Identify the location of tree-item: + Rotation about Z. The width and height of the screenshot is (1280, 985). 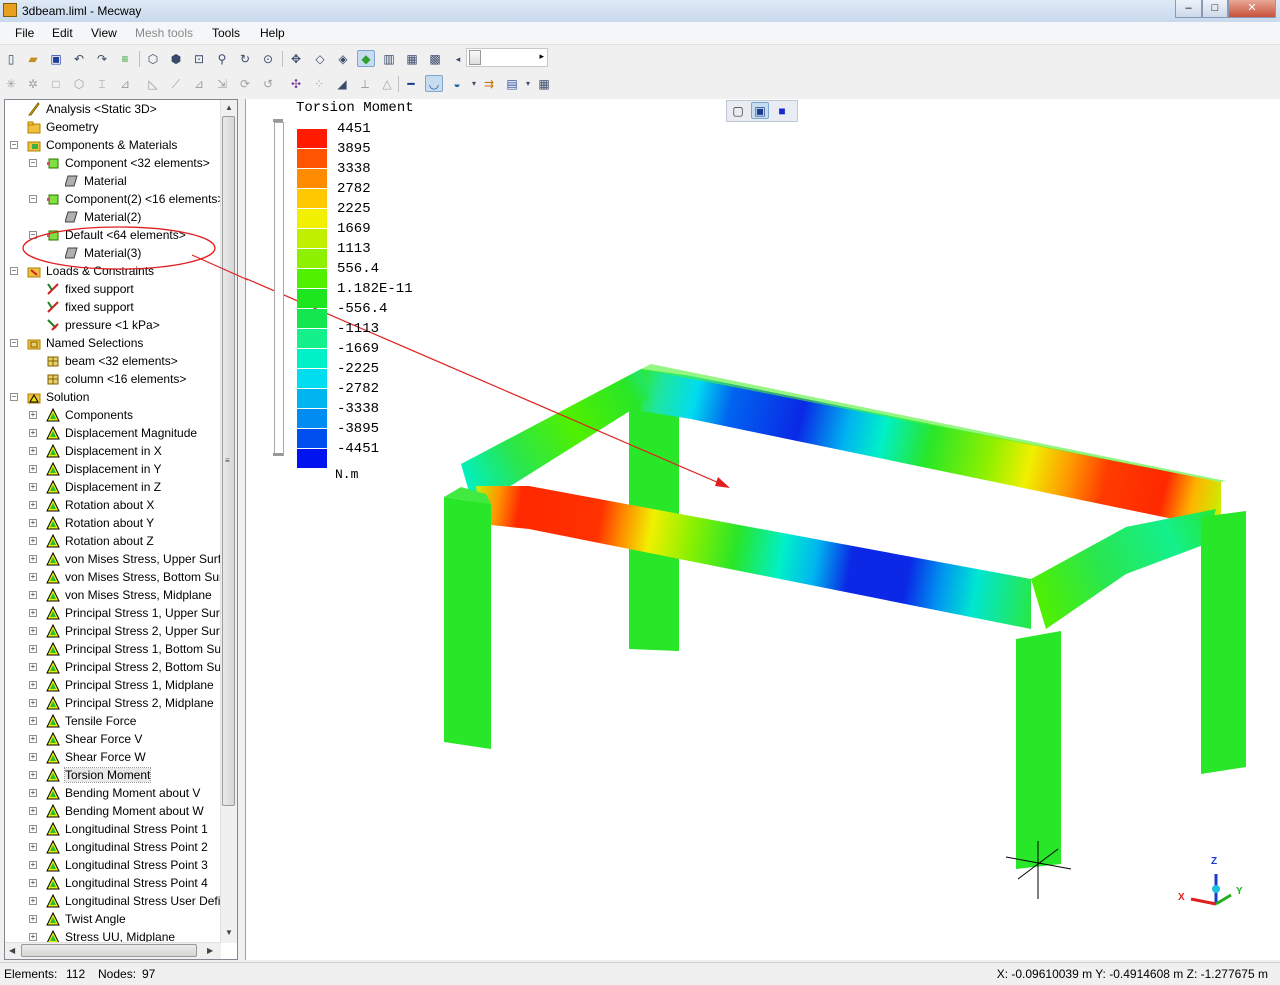
(113, 541).